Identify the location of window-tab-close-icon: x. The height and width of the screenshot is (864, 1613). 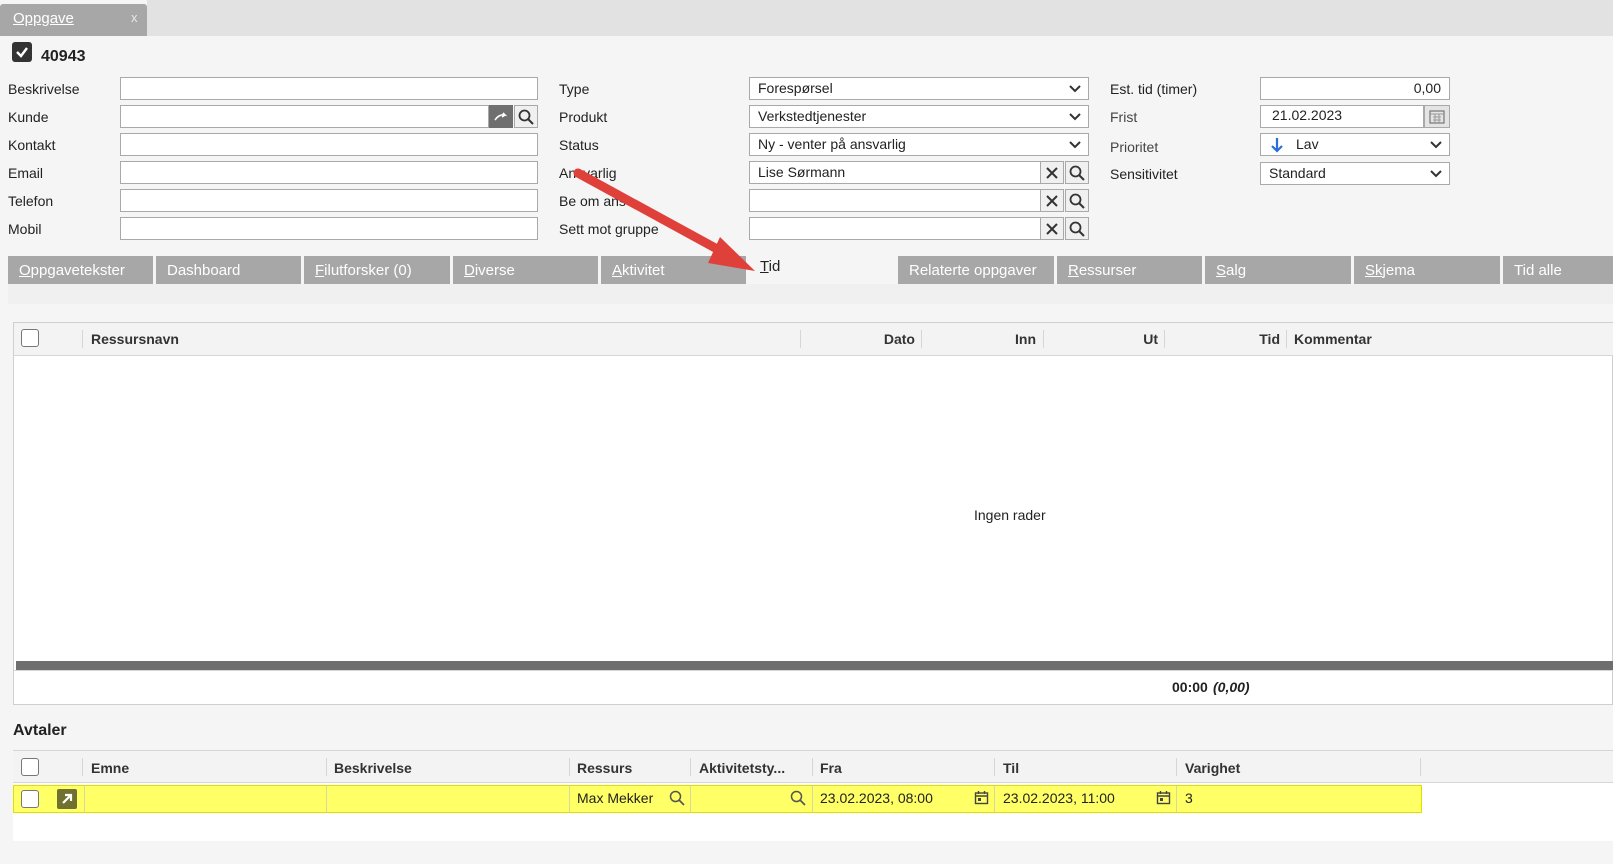
(134, 17).